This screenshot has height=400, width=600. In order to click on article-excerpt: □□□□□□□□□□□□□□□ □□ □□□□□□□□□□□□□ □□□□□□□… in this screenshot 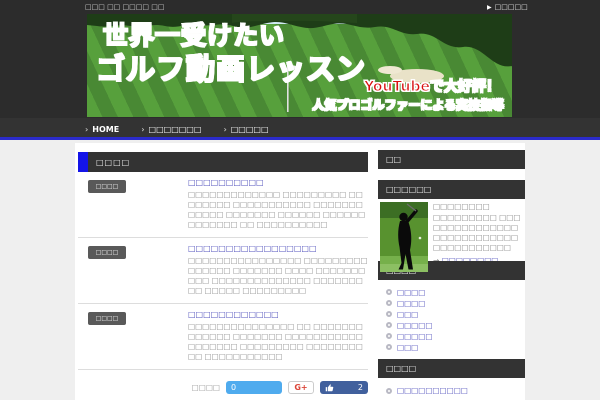, I will do `click(275, 341)`.